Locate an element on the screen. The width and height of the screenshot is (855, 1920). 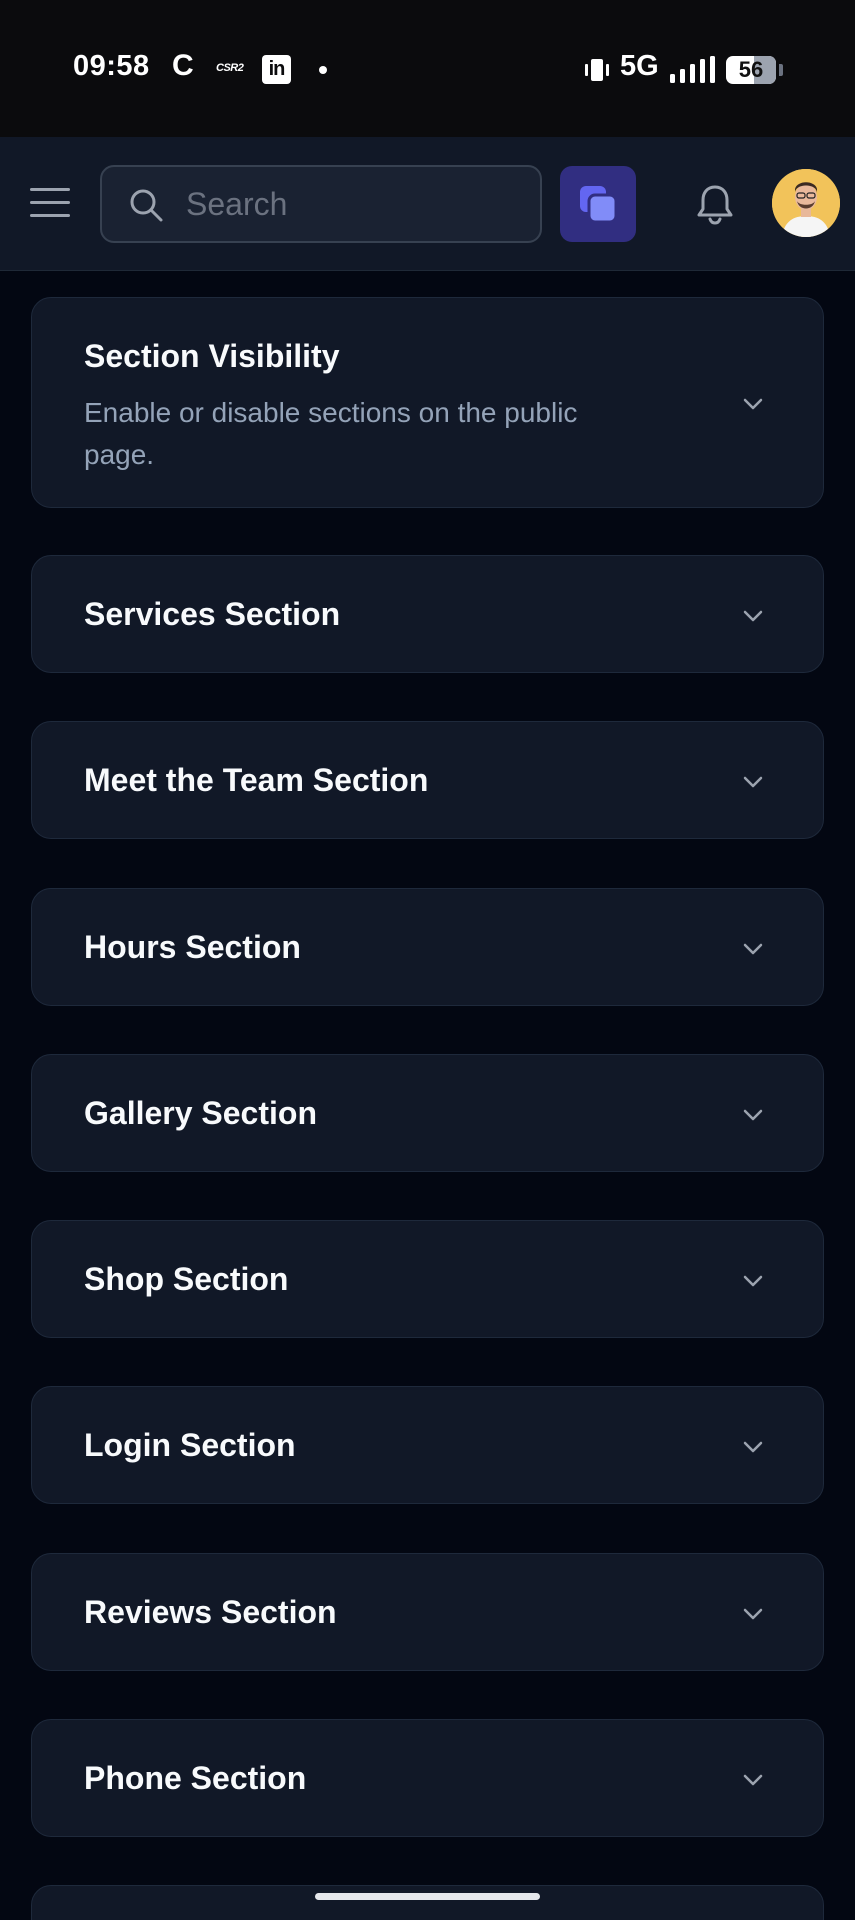
login-section-card: Login Section is located at coordinates (427, 1445).